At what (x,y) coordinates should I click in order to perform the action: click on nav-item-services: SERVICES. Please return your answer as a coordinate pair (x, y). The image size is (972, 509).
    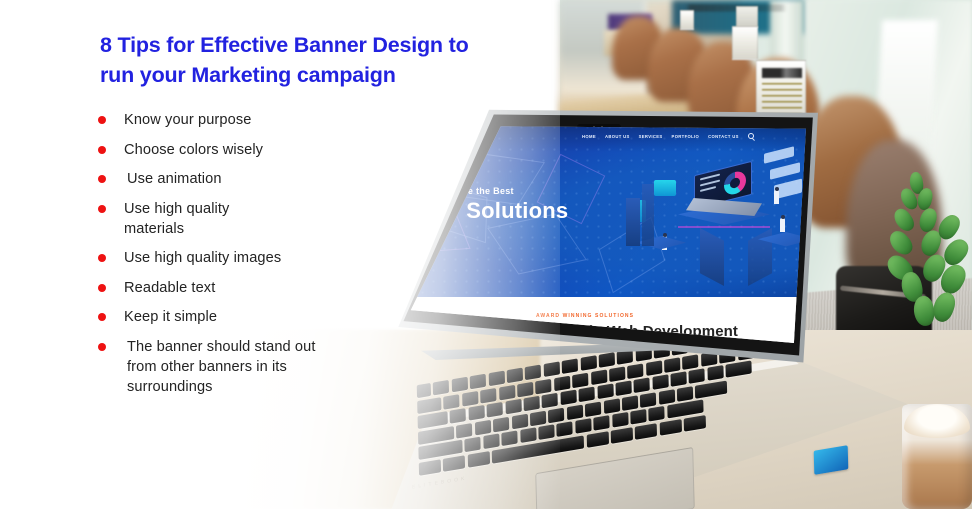
    Looking at the image, I should click on (651, 136).